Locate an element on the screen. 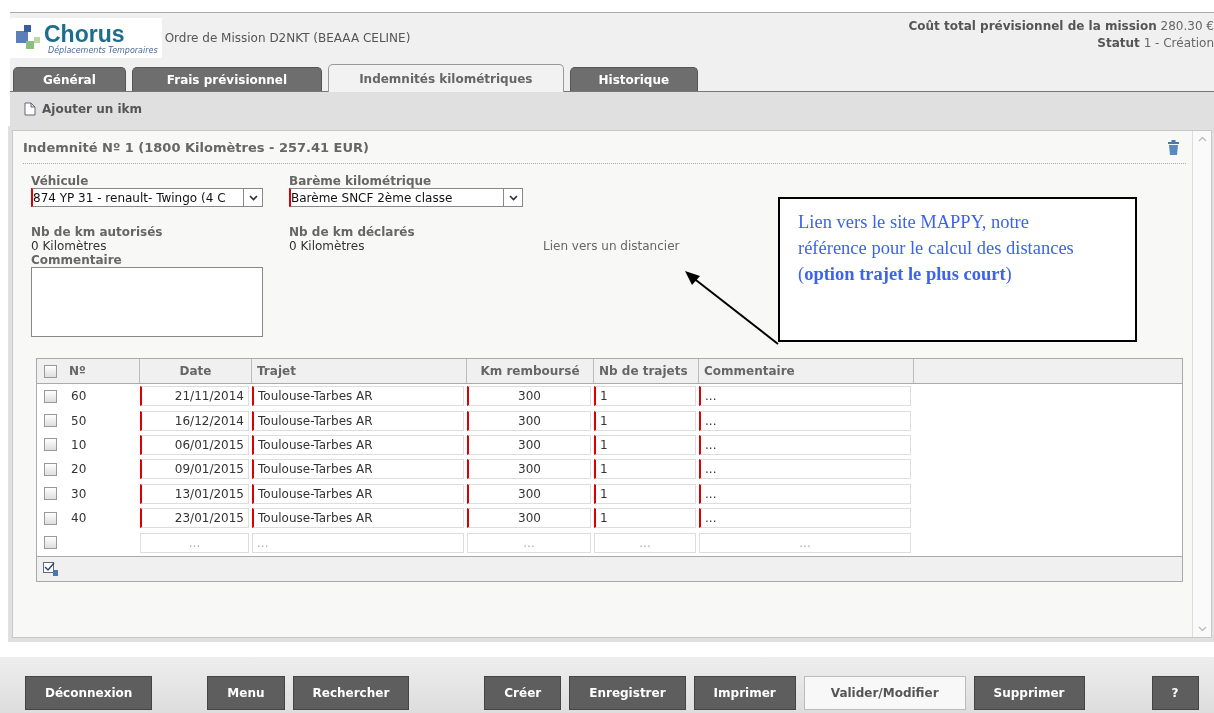  status-text: Statut 1 - Création is located at coordinates (1155, 43).